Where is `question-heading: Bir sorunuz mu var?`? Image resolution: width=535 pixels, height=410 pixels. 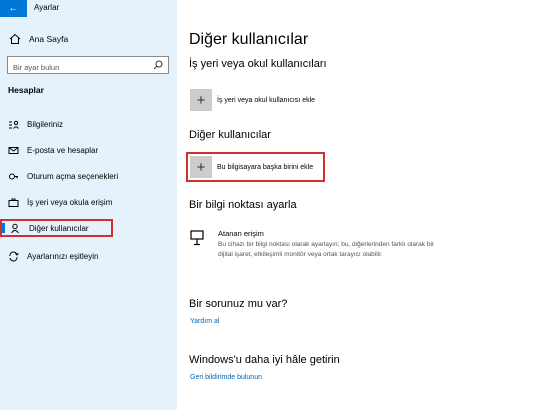
question-heading: Bir sorunuz mu var? is located at coordinates (238, 304).